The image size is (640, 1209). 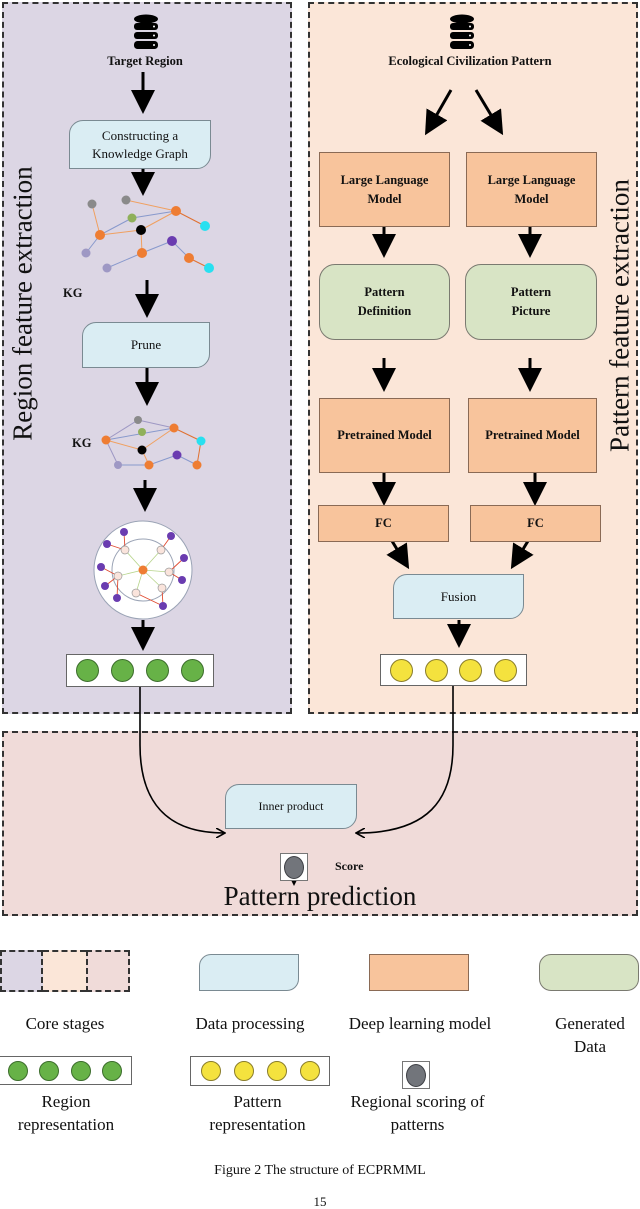 I want to click on legend-score-dot, so click(x=416, y=1075).